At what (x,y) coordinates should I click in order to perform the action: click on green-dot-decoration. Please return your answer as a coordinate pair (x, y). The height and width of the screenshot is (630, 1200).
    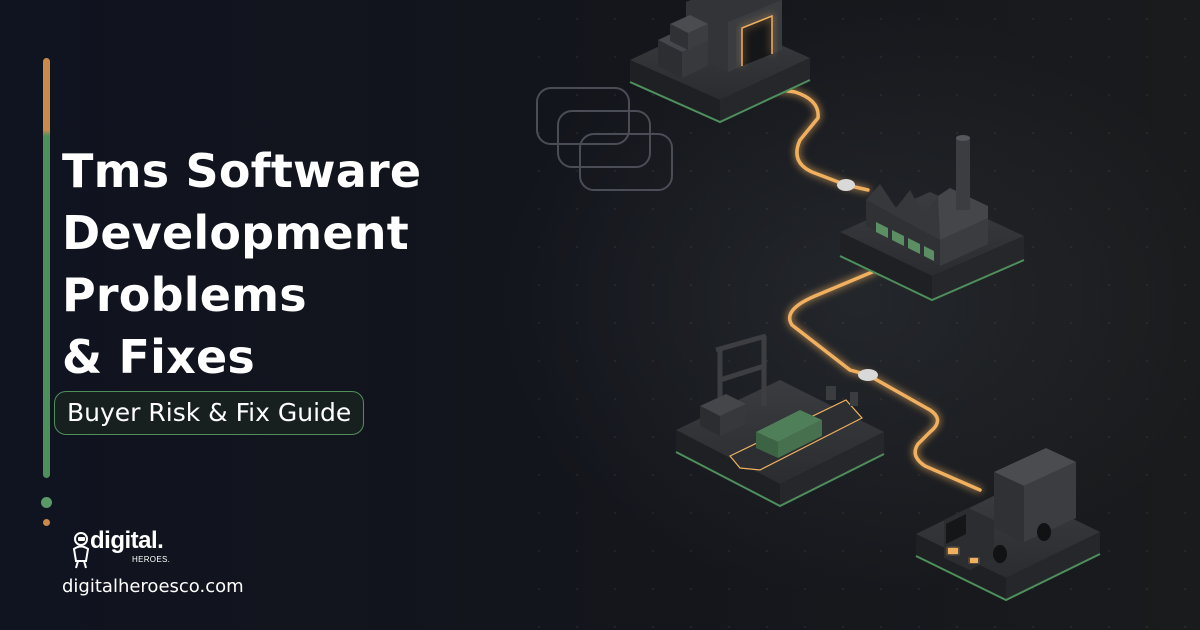
    Looking at the image, I should click on (46, 502).